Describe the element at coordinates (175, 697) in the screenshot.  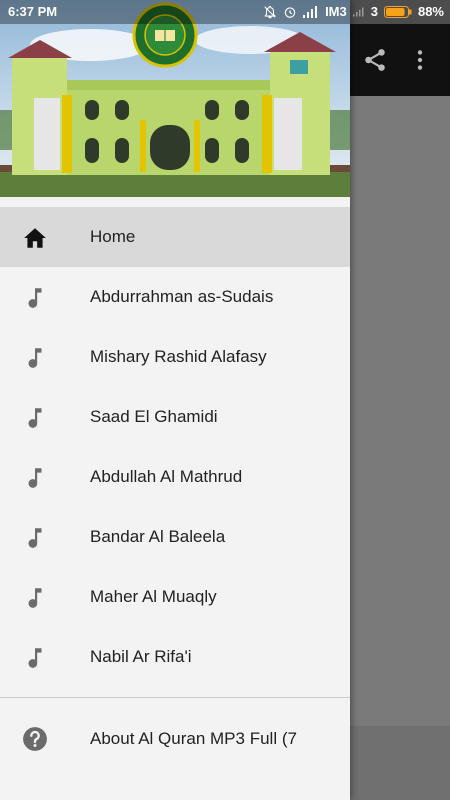
I see `menu-divider` at that location.